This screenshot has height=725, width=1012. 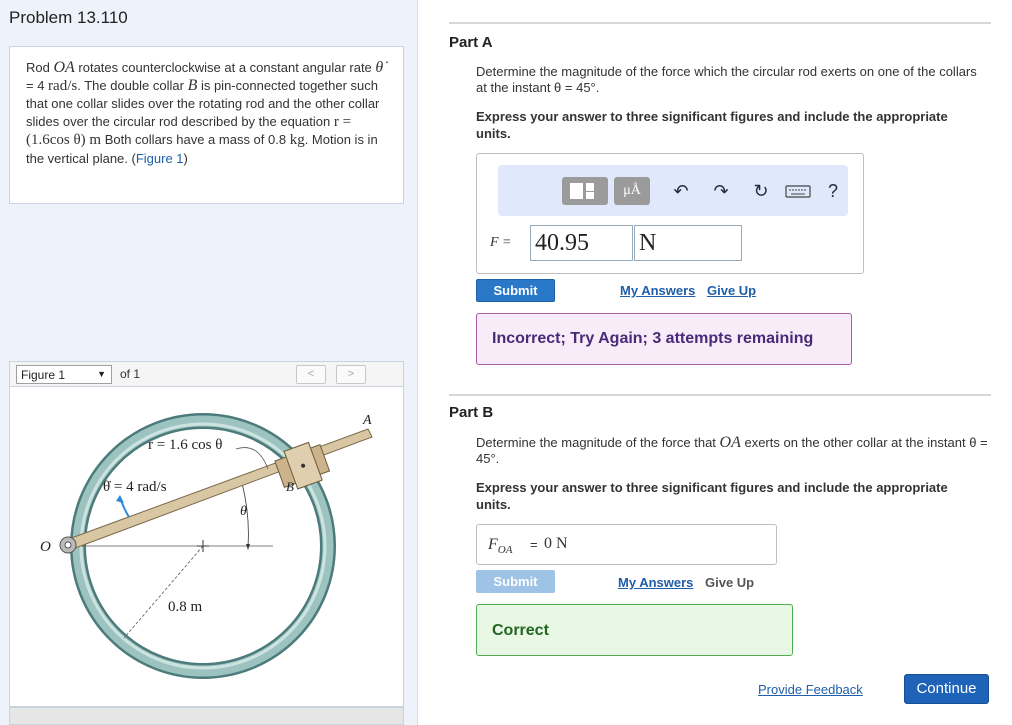 I want to click on next-figure-button: >, so click(x=351, y=374).